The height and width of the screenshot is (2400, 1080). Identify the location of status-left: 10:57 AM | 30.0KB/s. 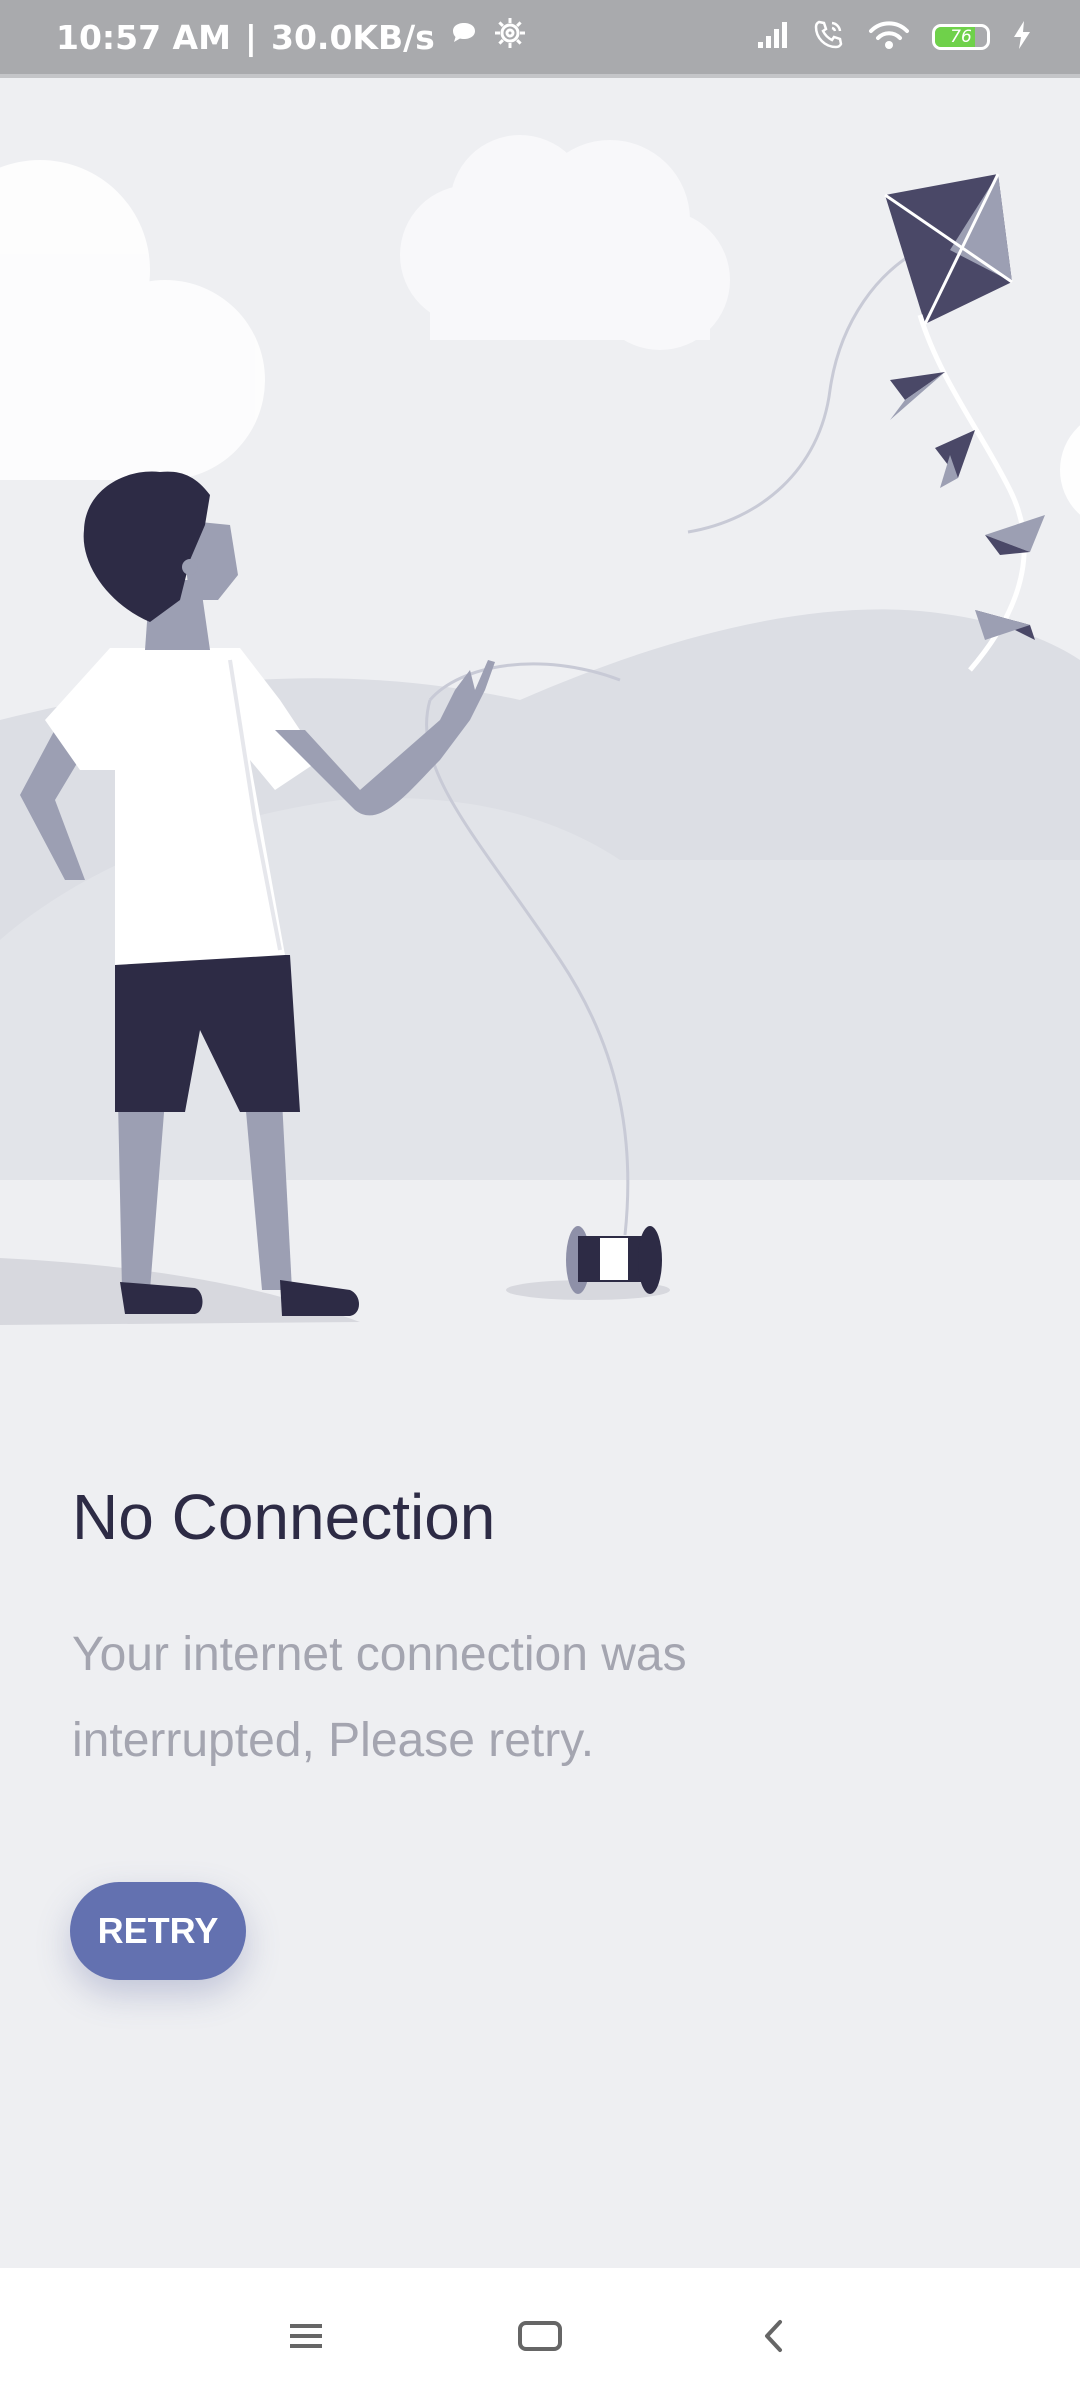
(291, 37).